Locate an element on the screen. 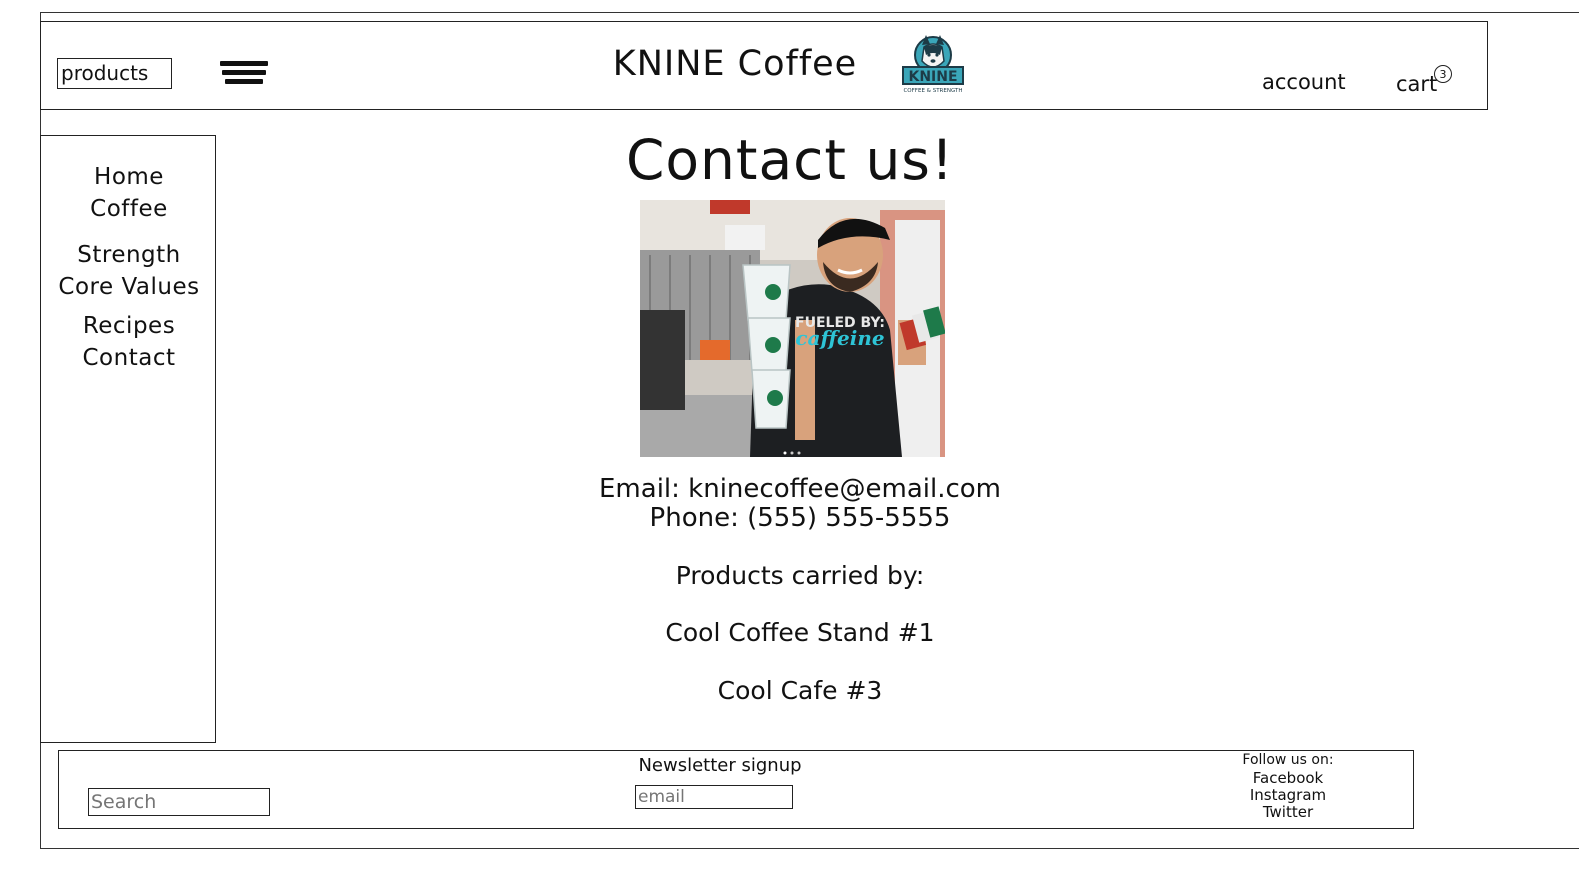 The image size is (1579, 875). sidebar-item-recipes: Recipes is located at coordinates (129, 326).